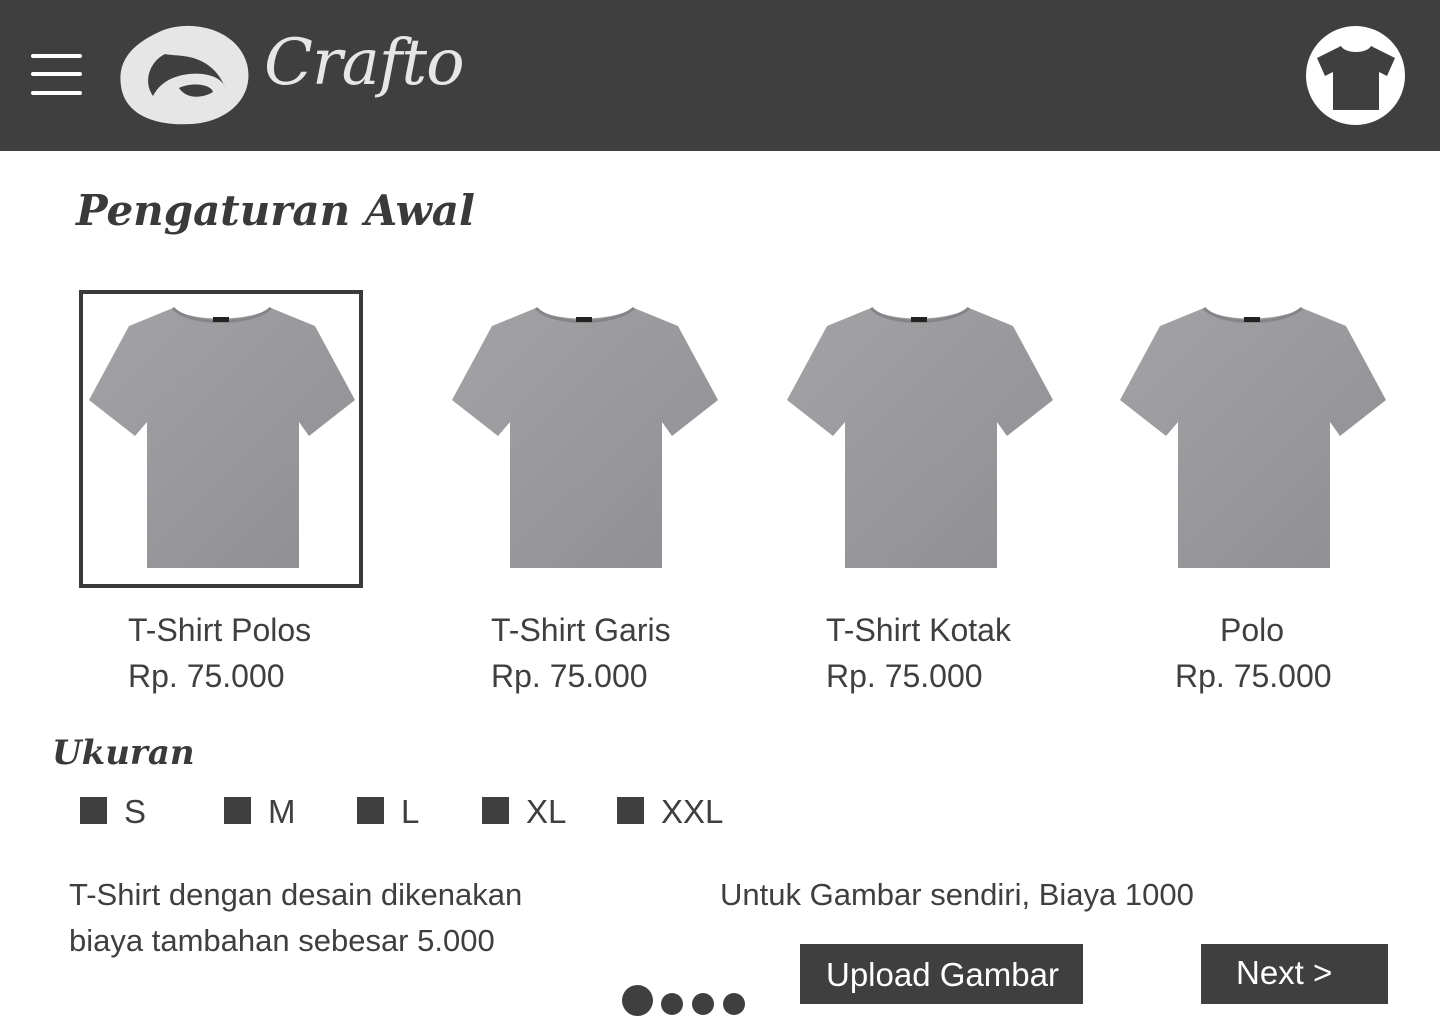 The height and width of the screenshot is (1024, 1440). I want to click on page-dot-active, so click(637, 1000).